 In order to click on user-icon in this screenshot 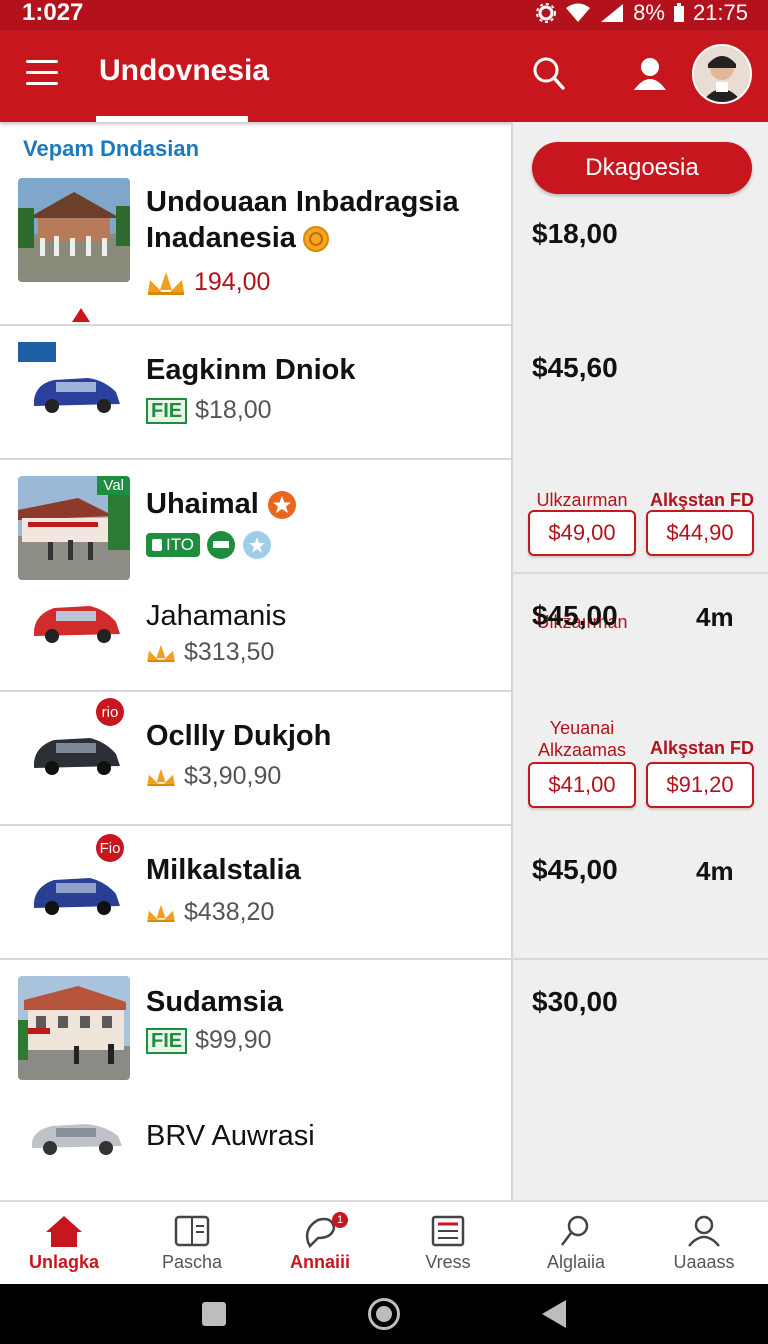, I will do `click(704, 1231)`.